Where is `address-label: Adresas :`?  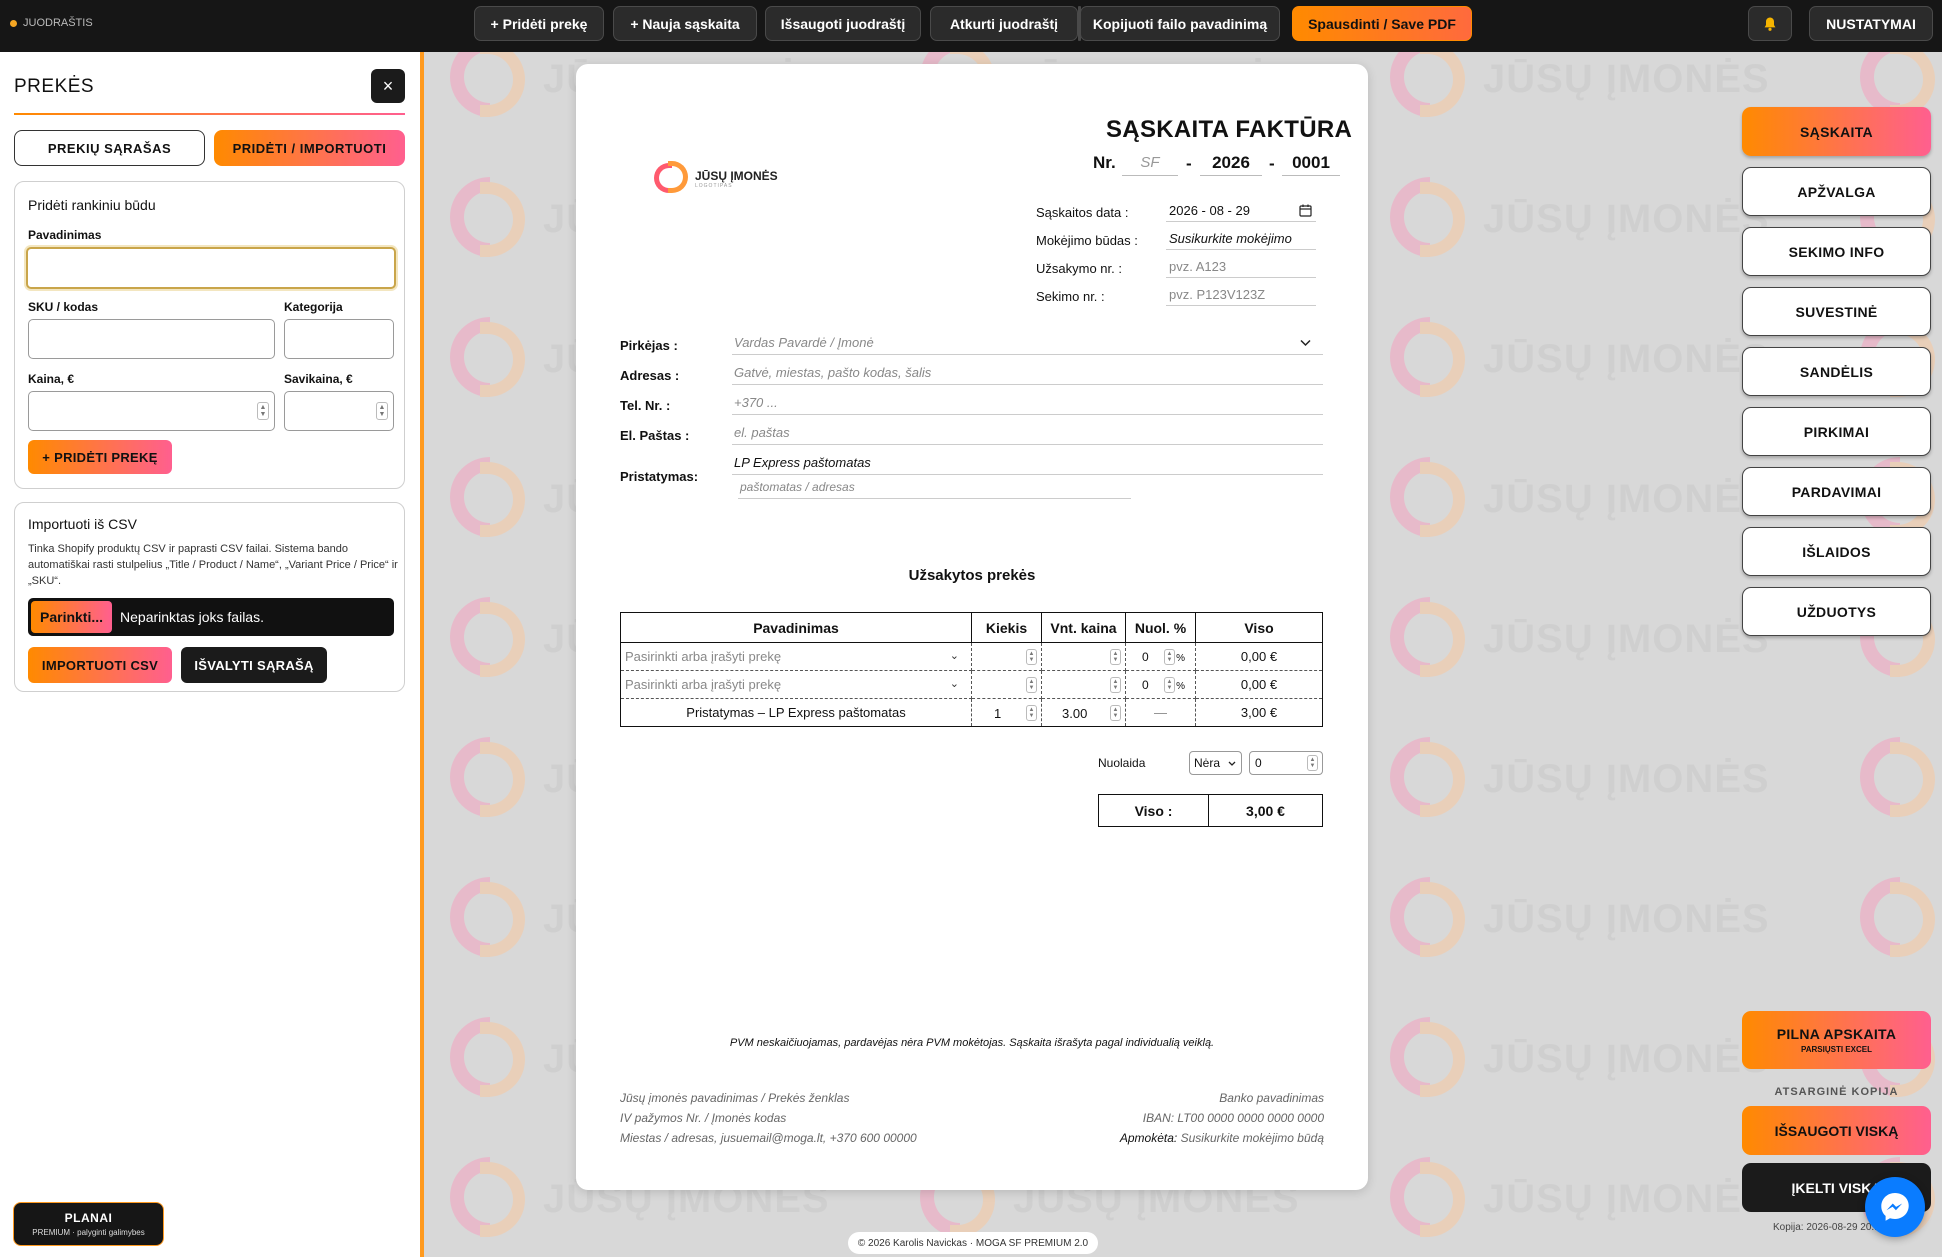 address-label: Adresas : is located at coordinates (650, 375).